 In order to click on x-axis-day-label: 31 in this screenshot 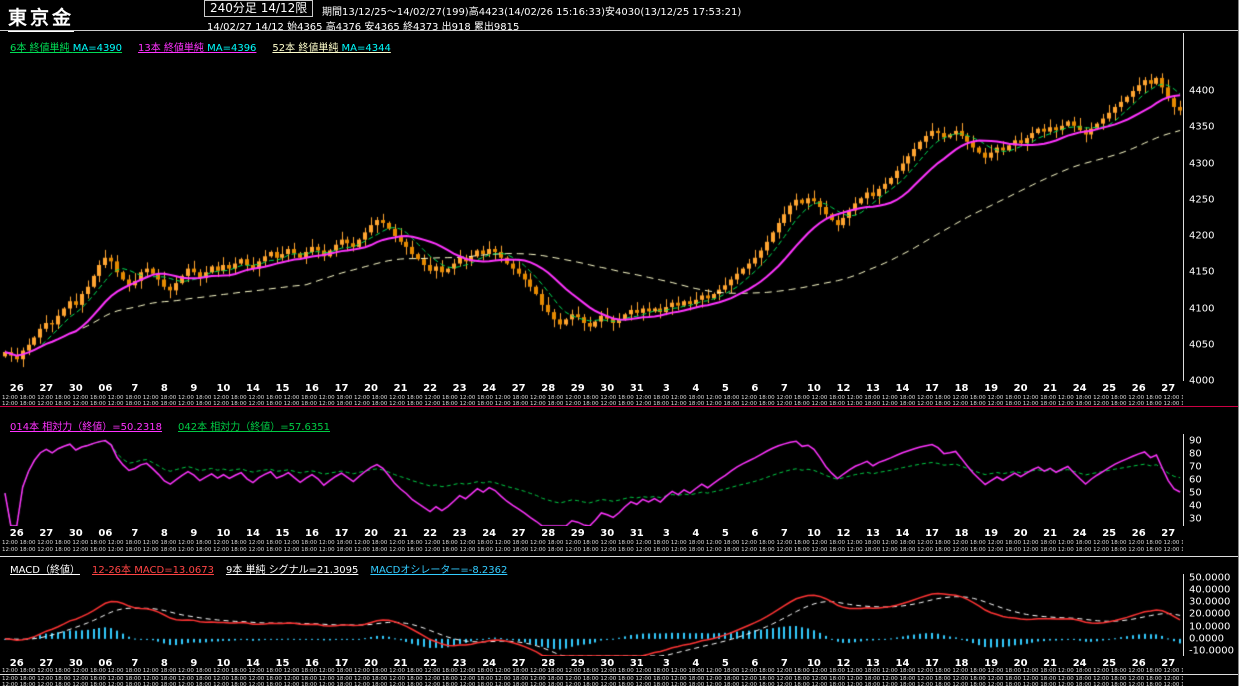, I will do `click(636, 388)`.